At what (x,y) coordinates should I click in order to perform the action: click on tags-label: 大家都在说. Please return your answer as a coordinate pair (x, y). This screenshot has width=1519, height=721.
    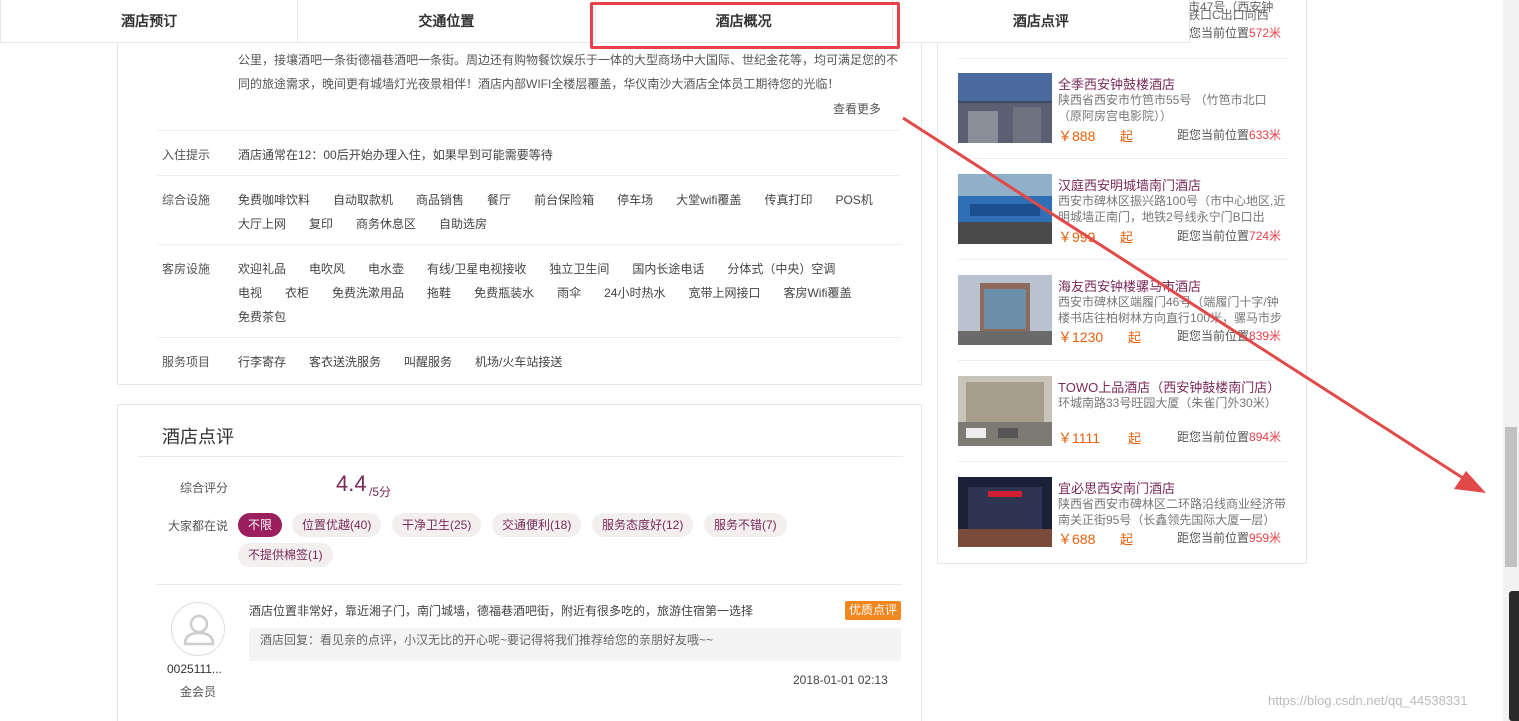
    Looking at the image, I should click on (198, 526).